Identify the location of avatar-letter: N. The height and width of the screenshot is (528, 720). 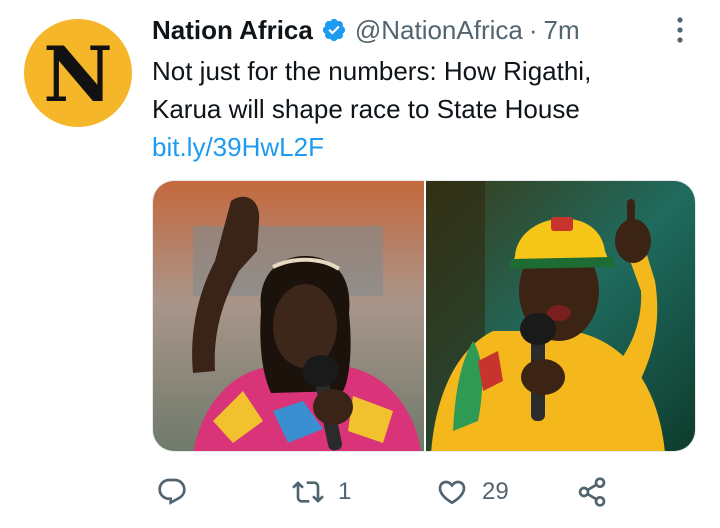
(78, 74).